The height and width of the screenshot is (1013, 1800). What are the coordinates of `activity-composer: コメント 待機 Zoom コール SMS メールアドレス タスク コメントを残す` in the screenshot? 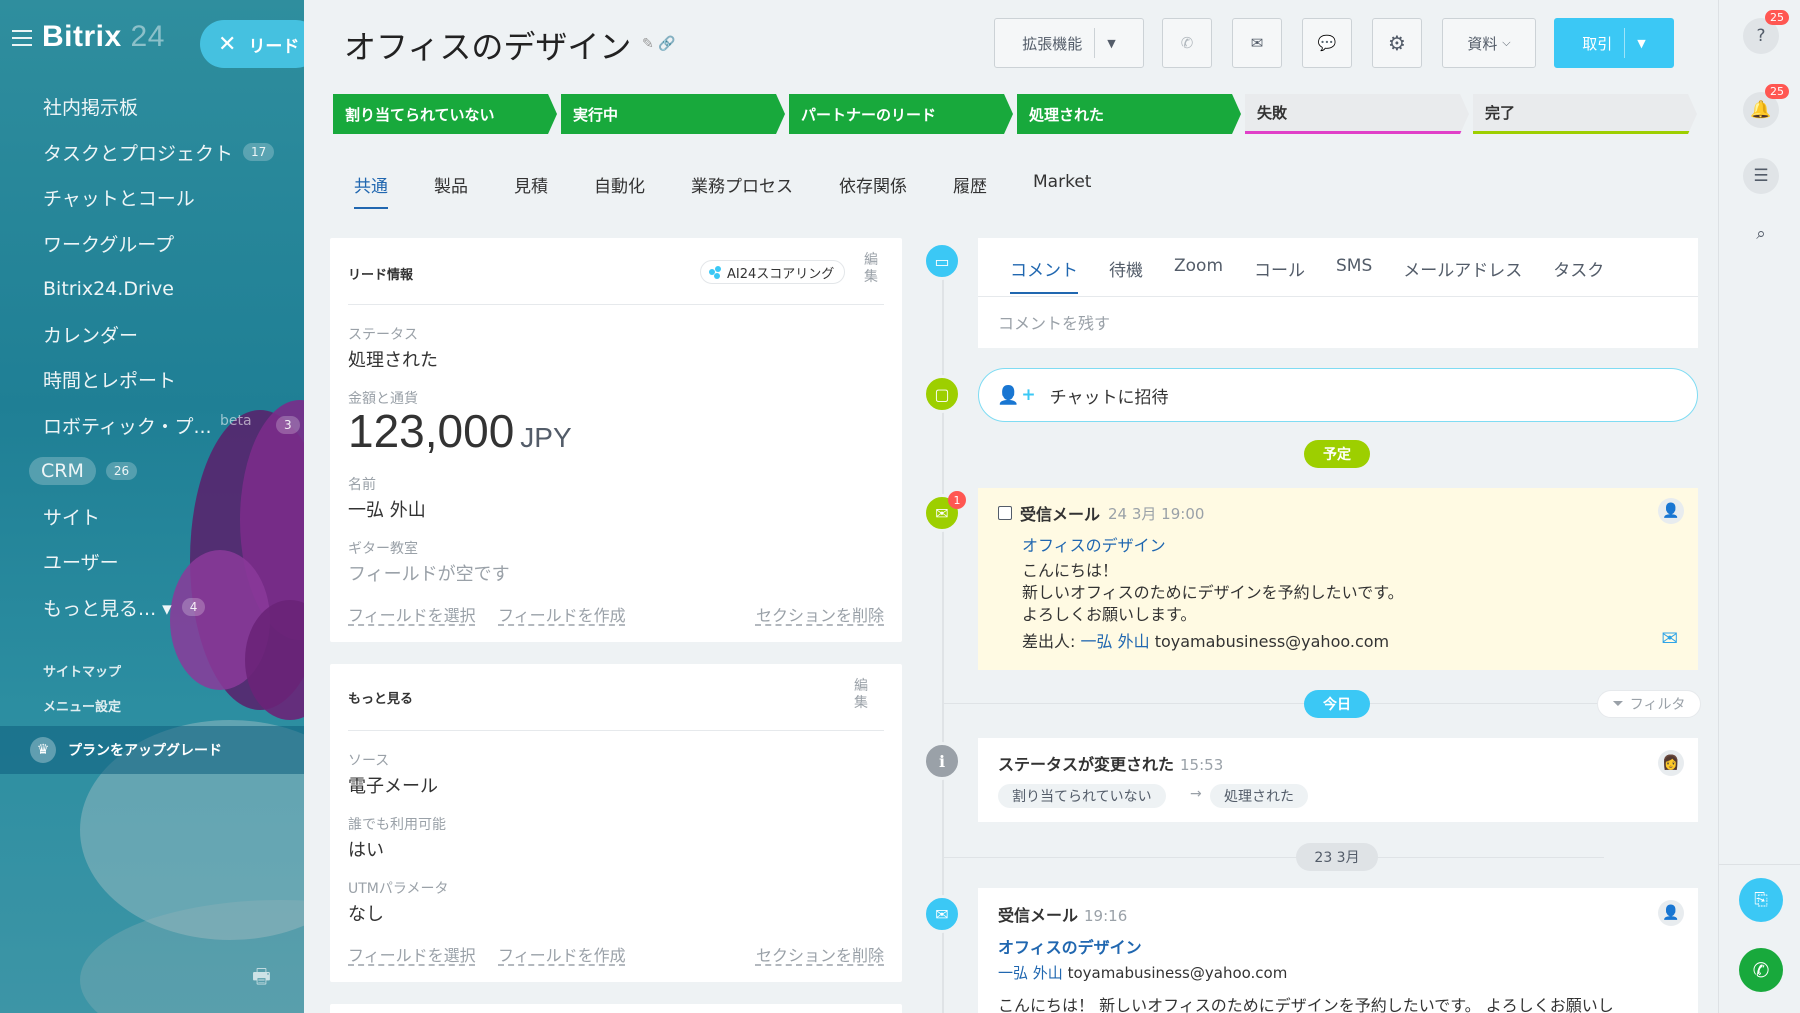 It's located at (1338, 293).